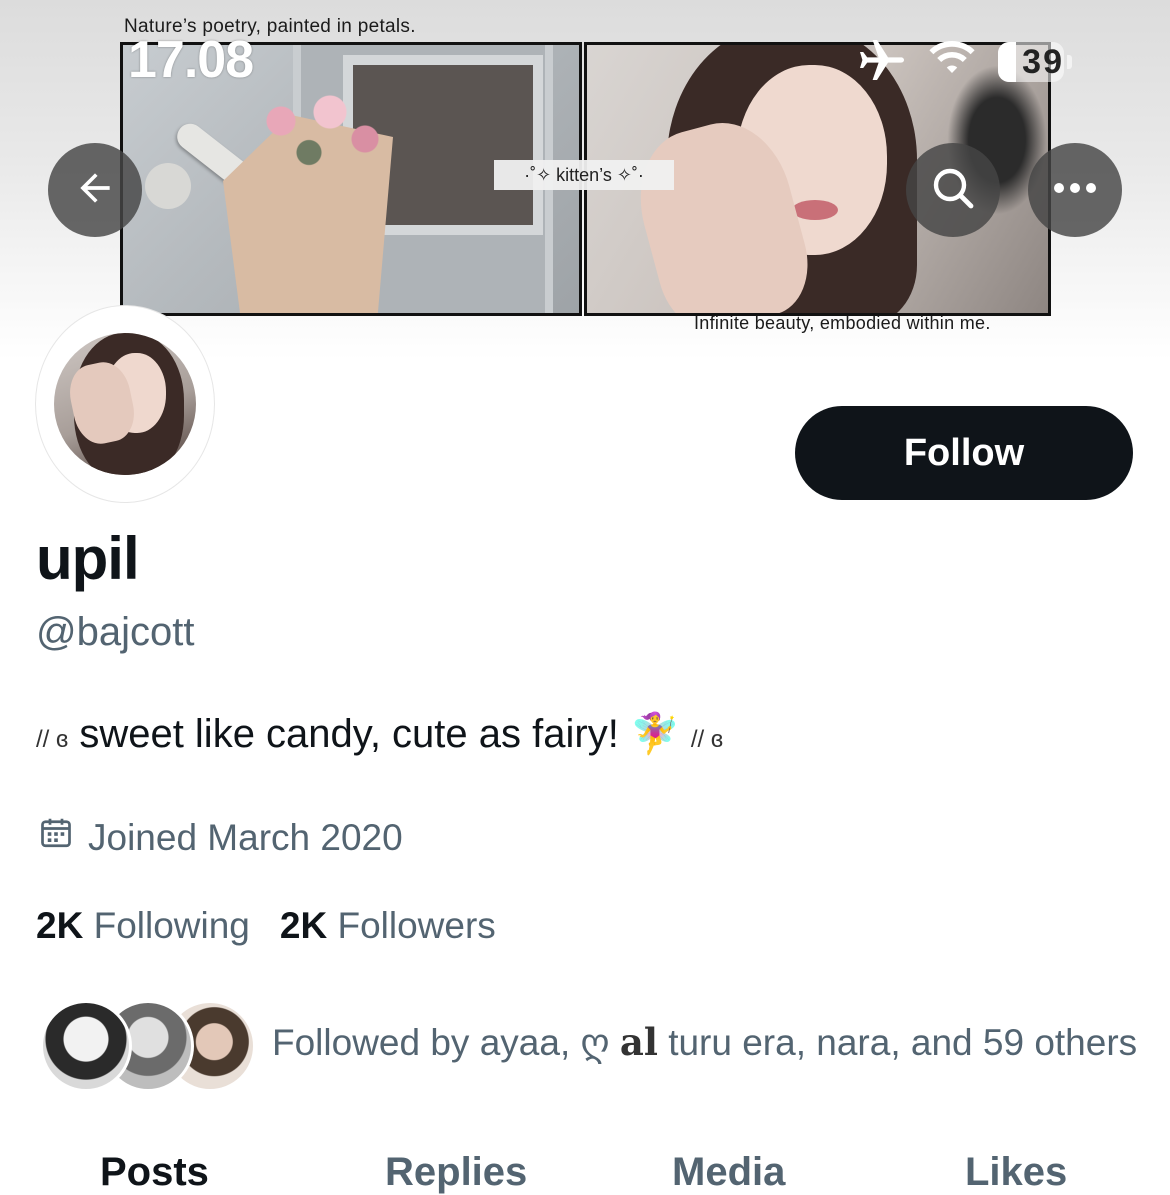 The image size is (1170, 1195). I want to click on status-icons: 39, so click(965, 62).